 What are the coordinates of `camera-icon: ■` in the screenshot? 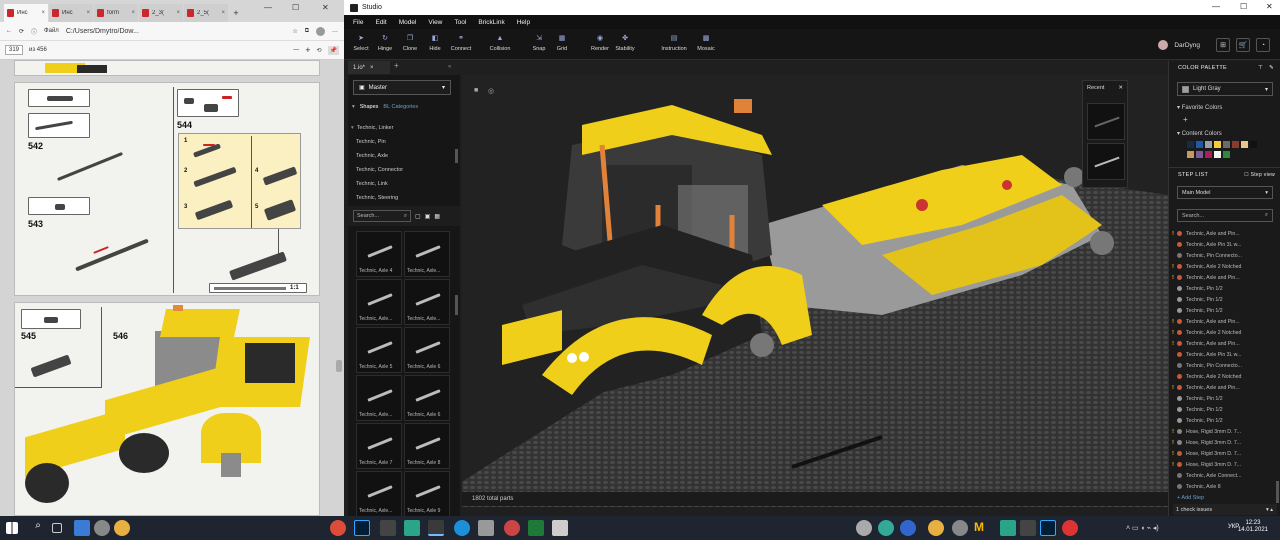 It's located at (476, 90).